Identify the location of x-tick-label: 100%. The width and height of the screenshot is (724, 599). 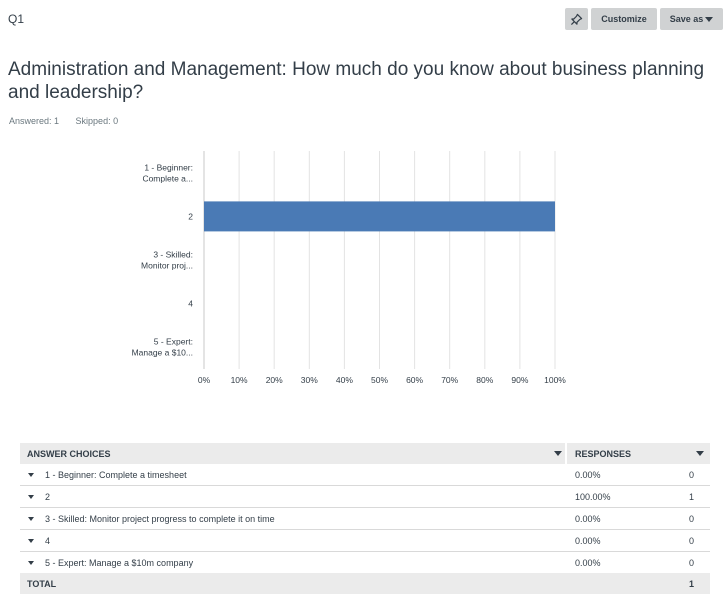
(555, 380).